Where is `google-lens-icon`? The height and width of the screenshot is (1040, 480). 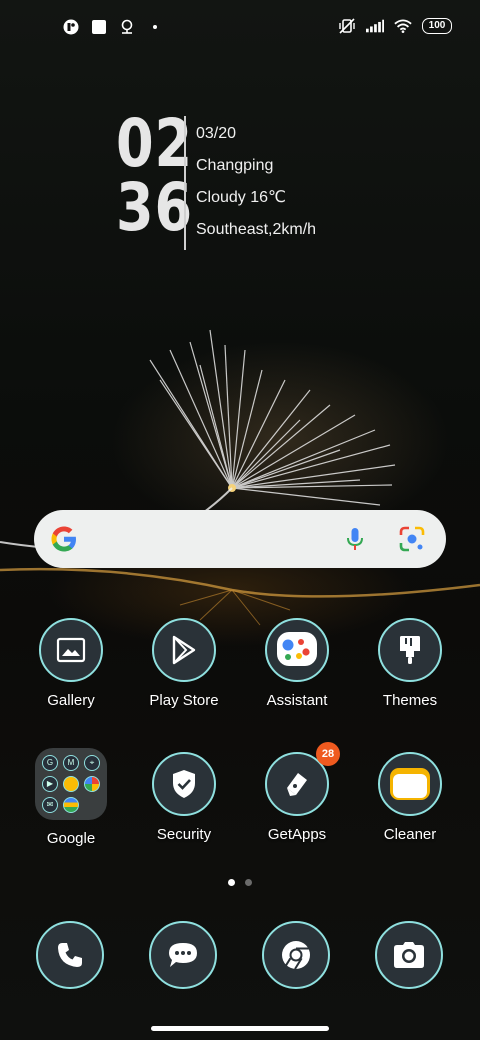 google-lens-icon is located at coordinates (412, 539).